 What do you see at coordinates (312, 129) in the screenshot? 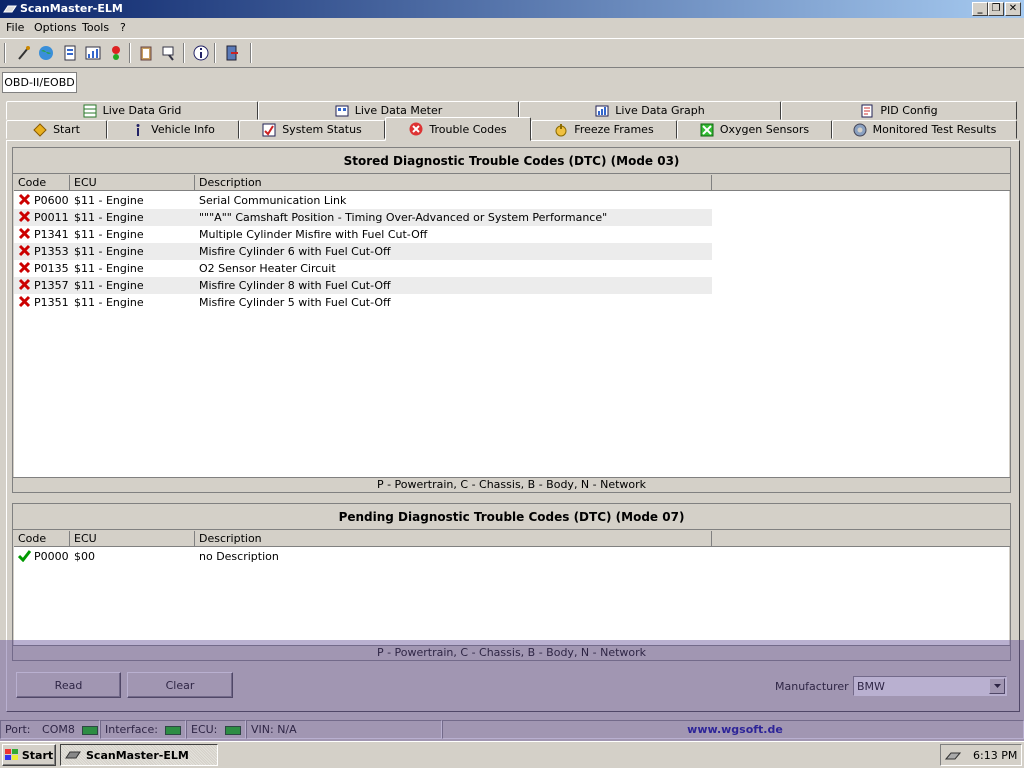
I see `tab-system-status: System Status` at bounding box center [312, 129].